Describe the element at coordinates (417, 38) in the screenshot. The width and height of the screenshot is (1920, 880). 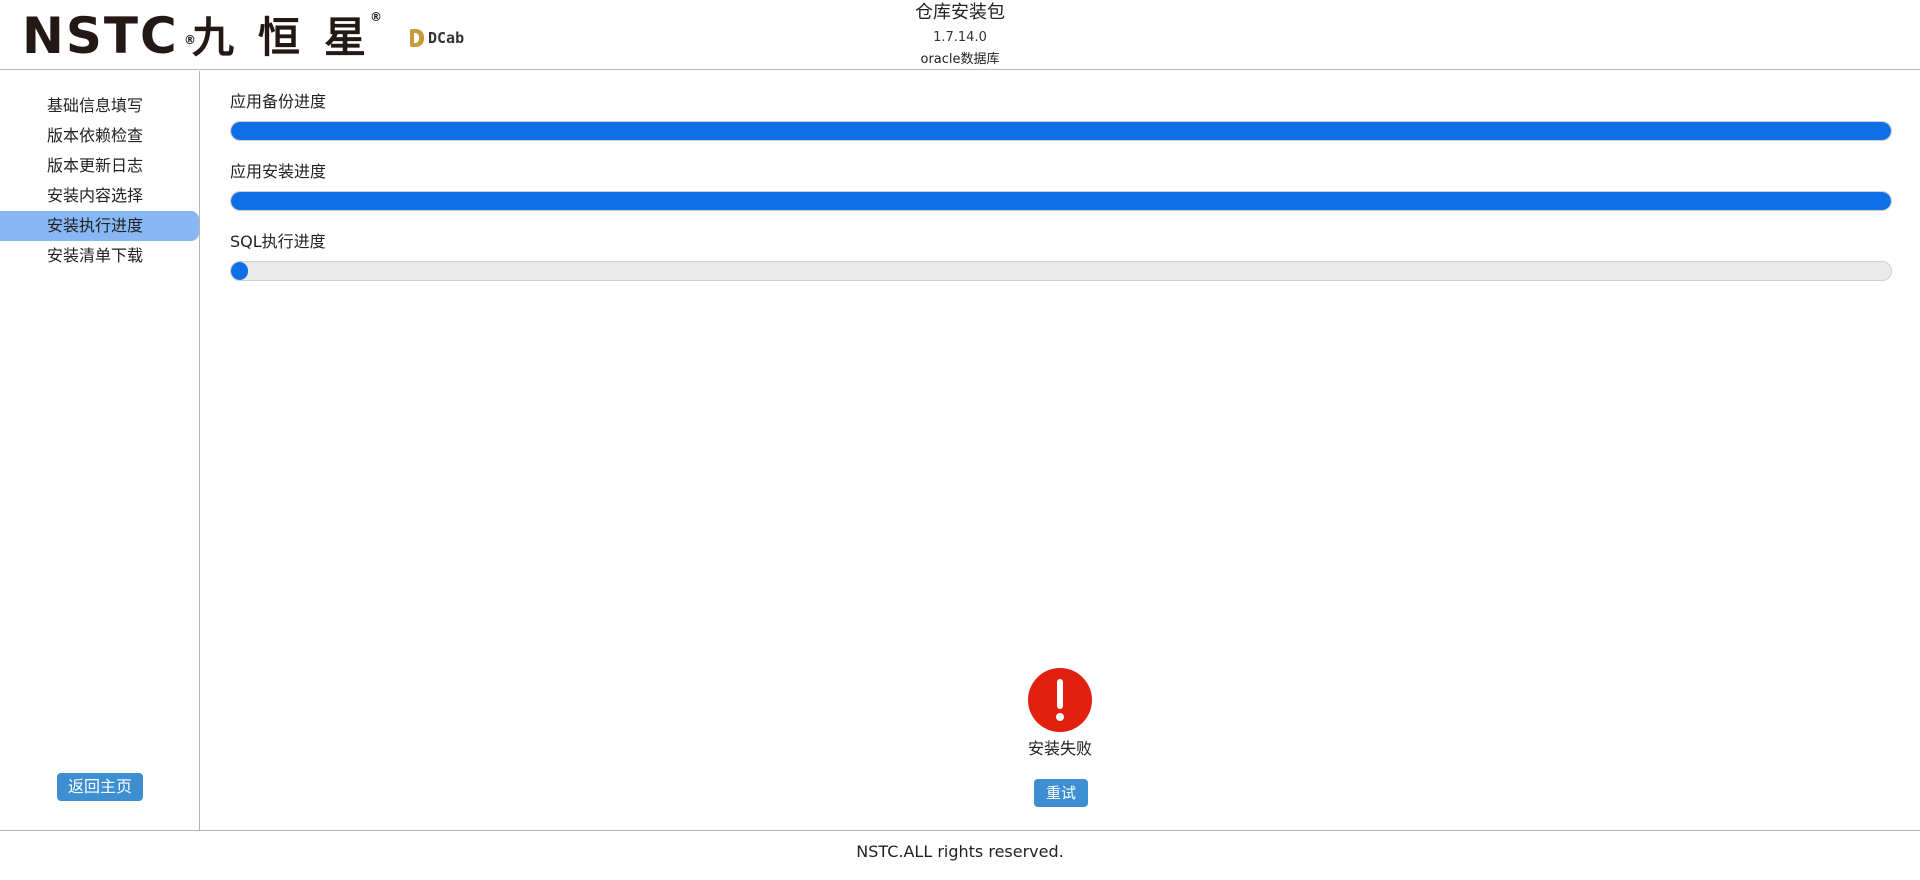
I see `dcab-icon` at that location.